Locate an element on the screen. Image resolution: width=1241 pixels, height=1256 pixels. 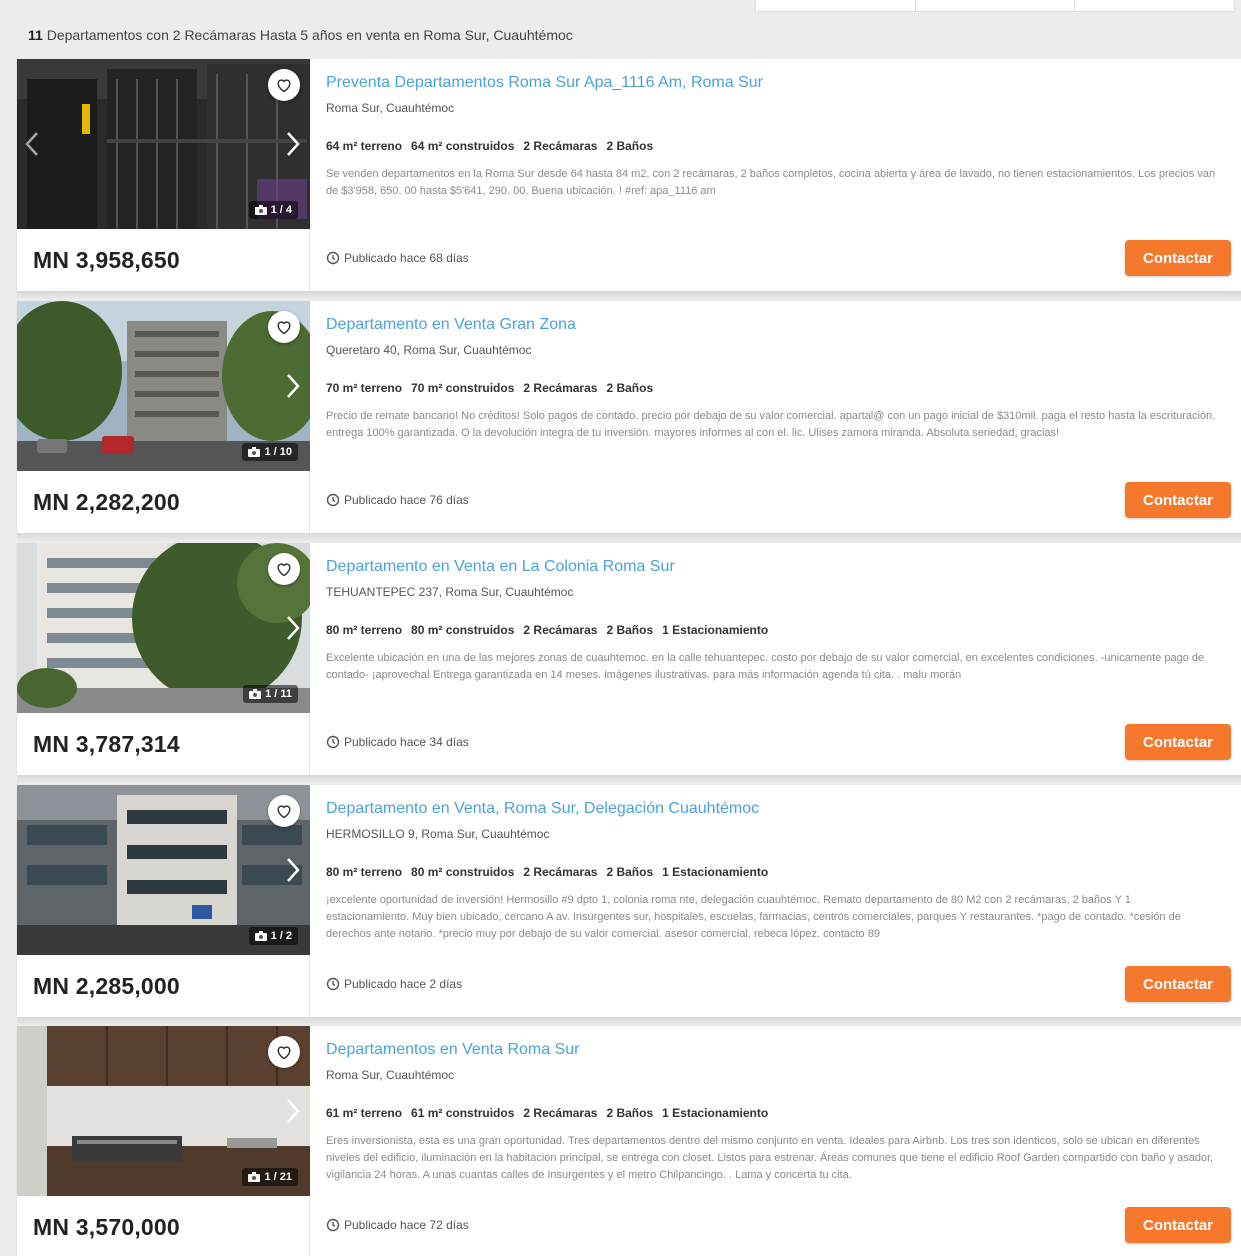
photo-prev-button is located at coordinates (32, 144).